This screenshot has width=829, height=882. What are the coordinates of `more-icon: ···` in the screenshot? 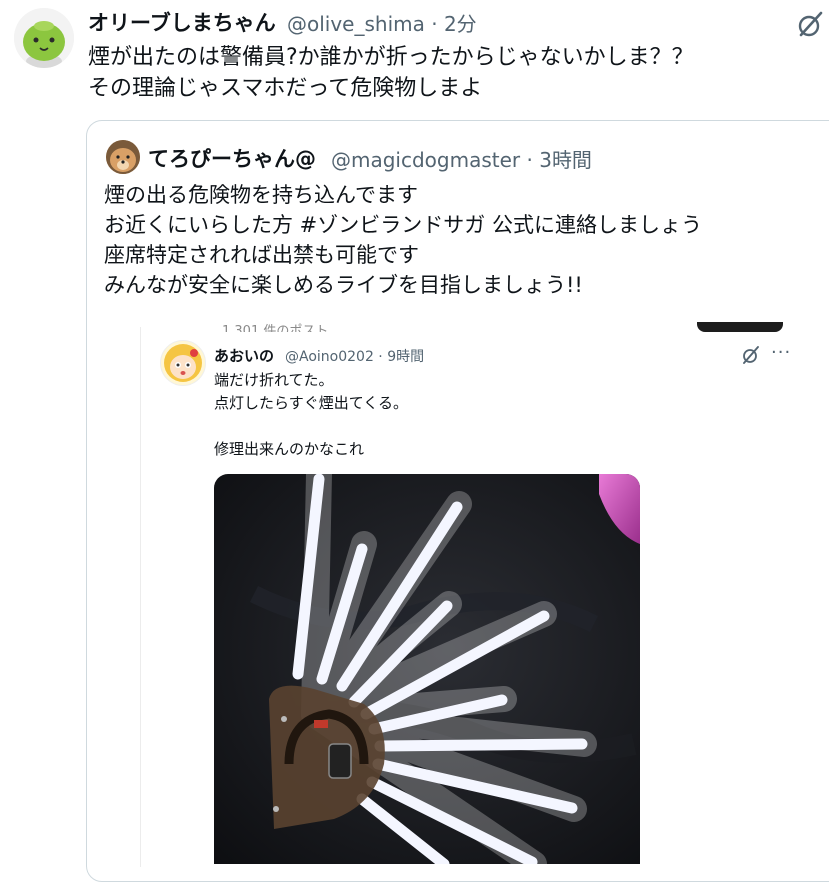 It's located at (781, 352).